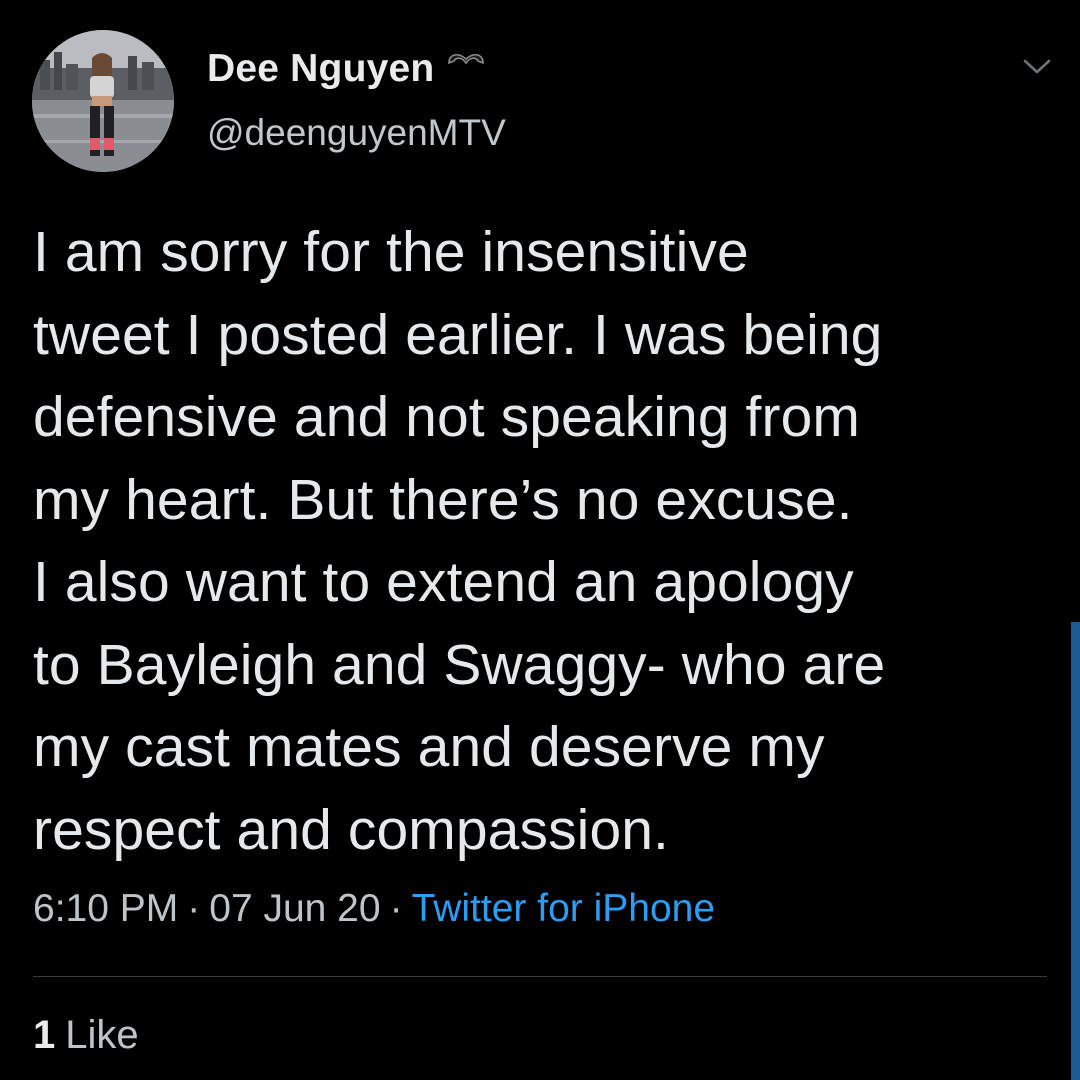  Describe the element at coordinates (44, 1035) in the screenshot. I see `likes-count: 1` at that location.